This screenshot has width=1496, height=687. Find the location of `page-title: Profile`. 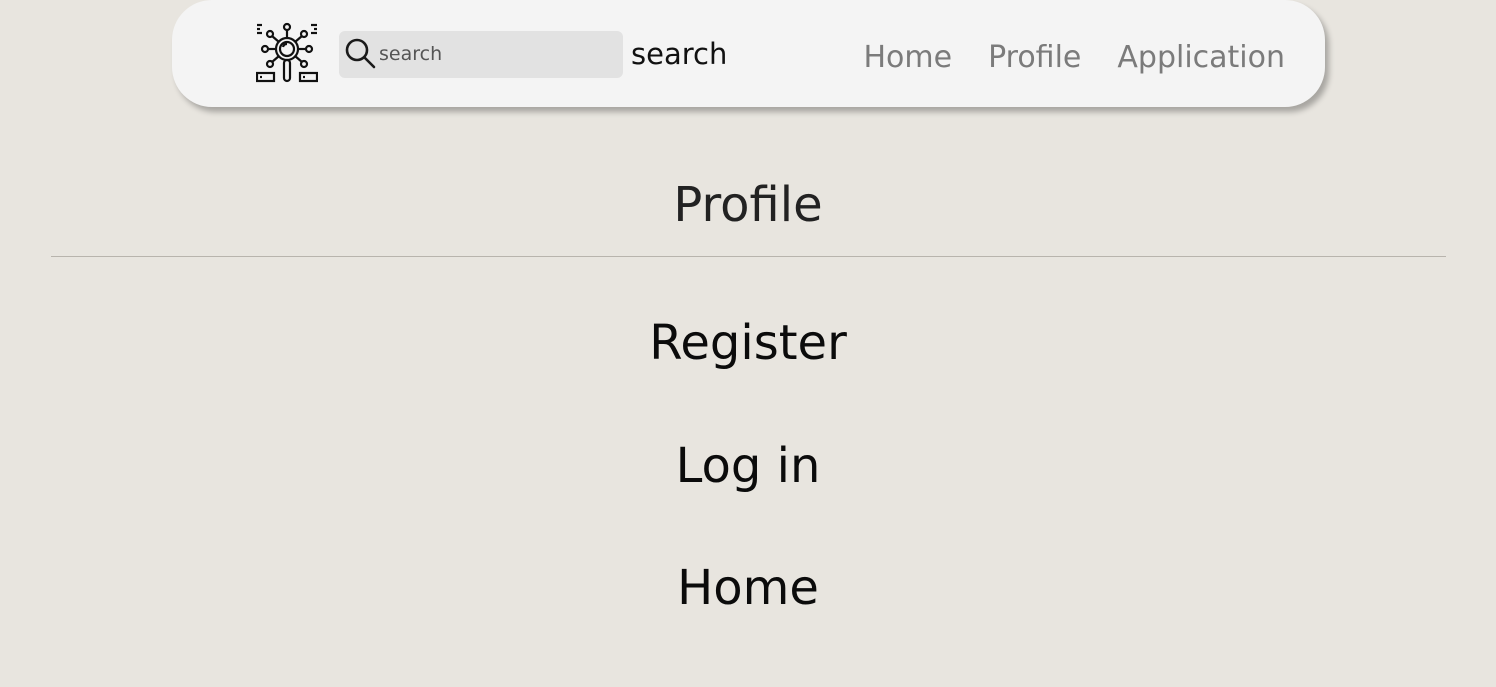

page-title: Profile is located at coordinates (748, 205).